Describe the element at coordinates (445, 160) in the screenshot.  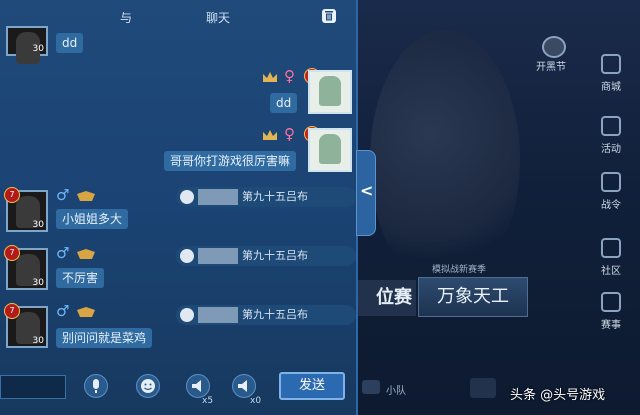
I see `hero-figure` at that location.